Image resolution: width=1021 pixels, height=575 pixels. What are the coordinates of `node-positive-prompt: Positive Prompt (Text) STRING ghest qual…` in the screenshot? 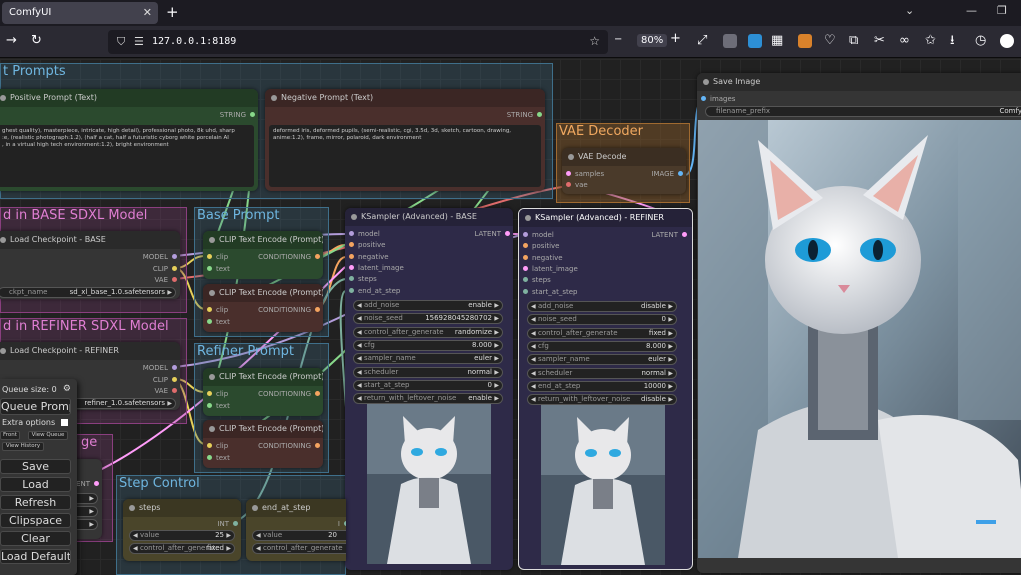 It's located at (129, 140).